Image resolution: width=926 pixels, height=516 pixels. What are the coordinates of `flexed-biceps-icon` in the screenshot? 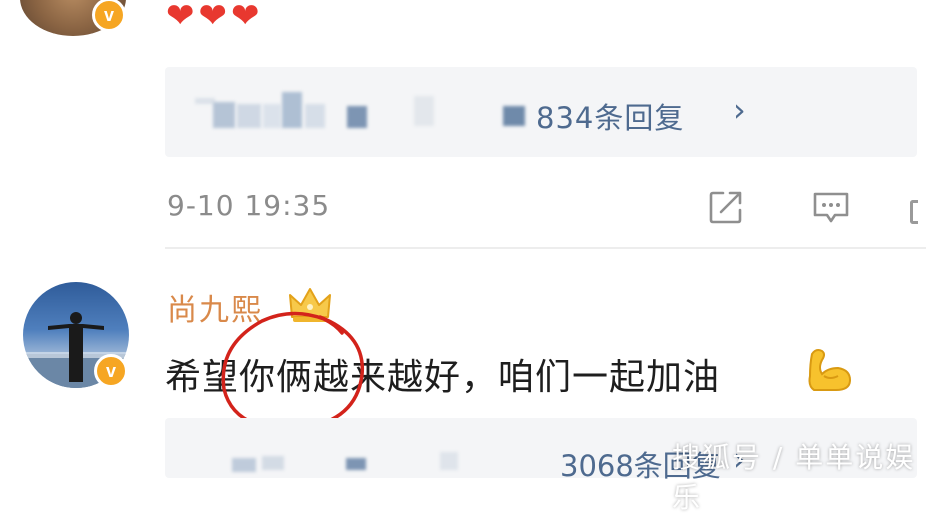 It's located at (830, 370).